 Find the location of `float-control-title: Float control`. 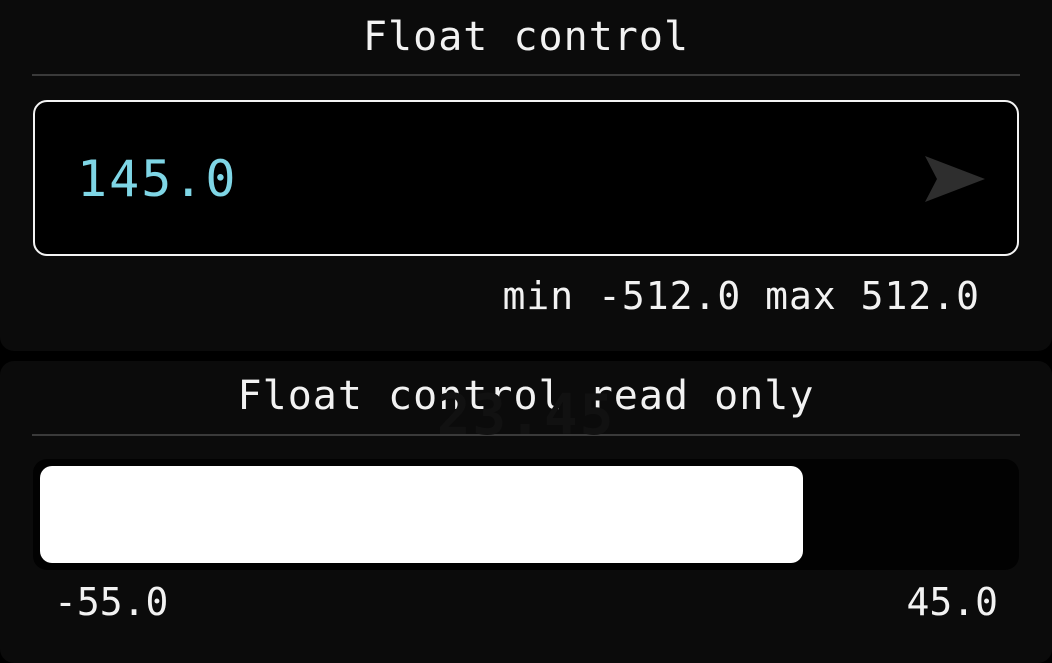

float-control-title: Float control is located at coordinates (526, 37).